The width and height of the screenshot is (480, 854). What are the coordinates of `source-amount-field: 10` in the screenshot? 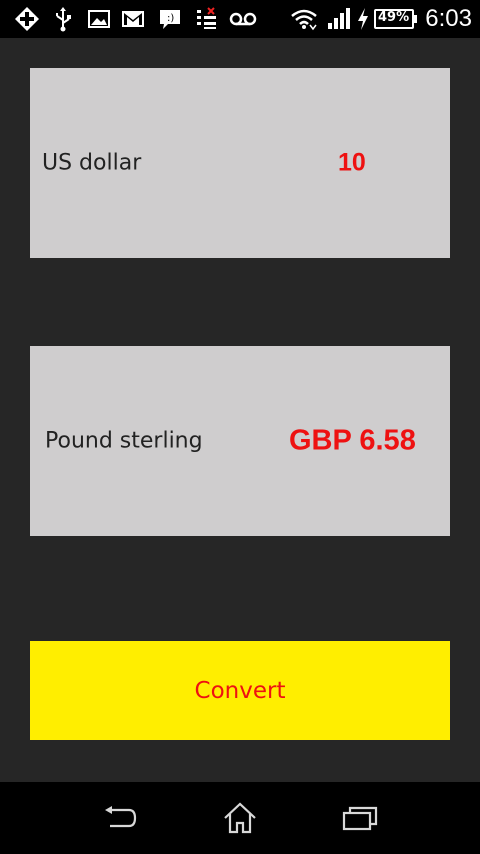 It's located at (352, 163).